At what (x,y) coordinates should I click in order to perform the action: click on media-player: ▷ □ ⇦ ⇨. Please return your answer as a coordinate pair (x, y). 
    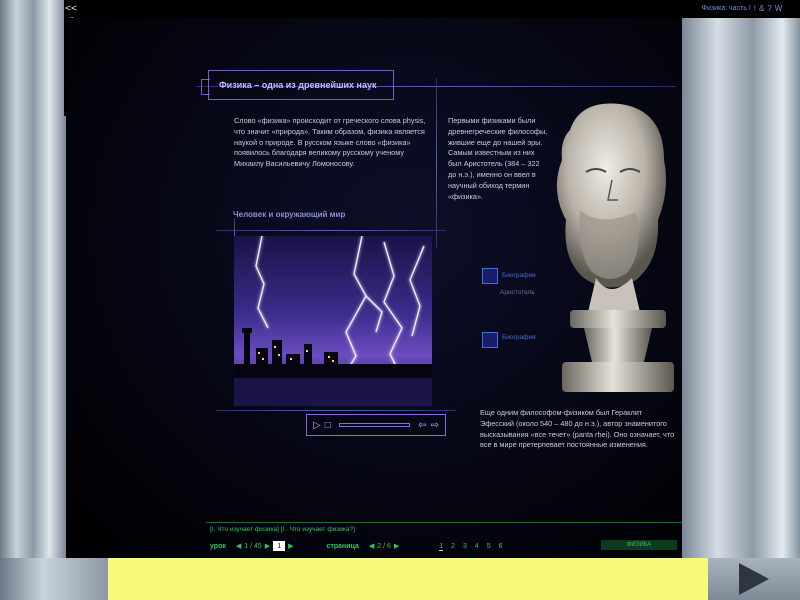
    Looking at the image, I should click on (376, 425).